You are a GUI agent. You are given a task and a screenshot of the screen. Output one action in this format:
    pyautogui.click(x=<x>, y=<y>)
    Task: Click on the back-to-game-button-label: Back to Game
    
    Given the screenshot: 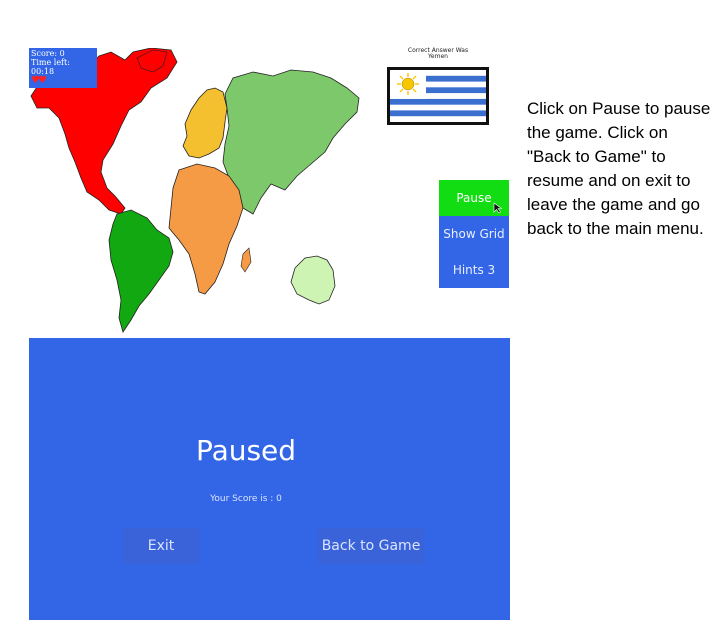 What is the action you would take?
    pyautogui.click(x=371, y=546)
    